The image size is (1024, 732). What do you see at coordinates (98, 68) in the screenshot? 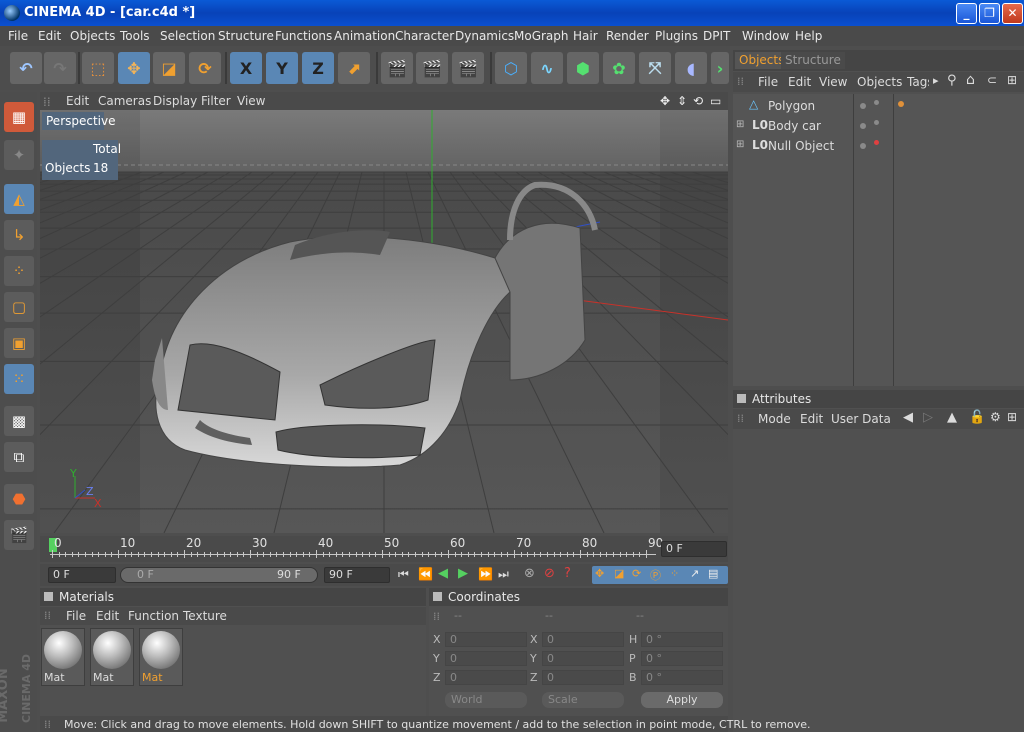
I see `live-selection-icon: ⬚` at bounding box center [98, 68].